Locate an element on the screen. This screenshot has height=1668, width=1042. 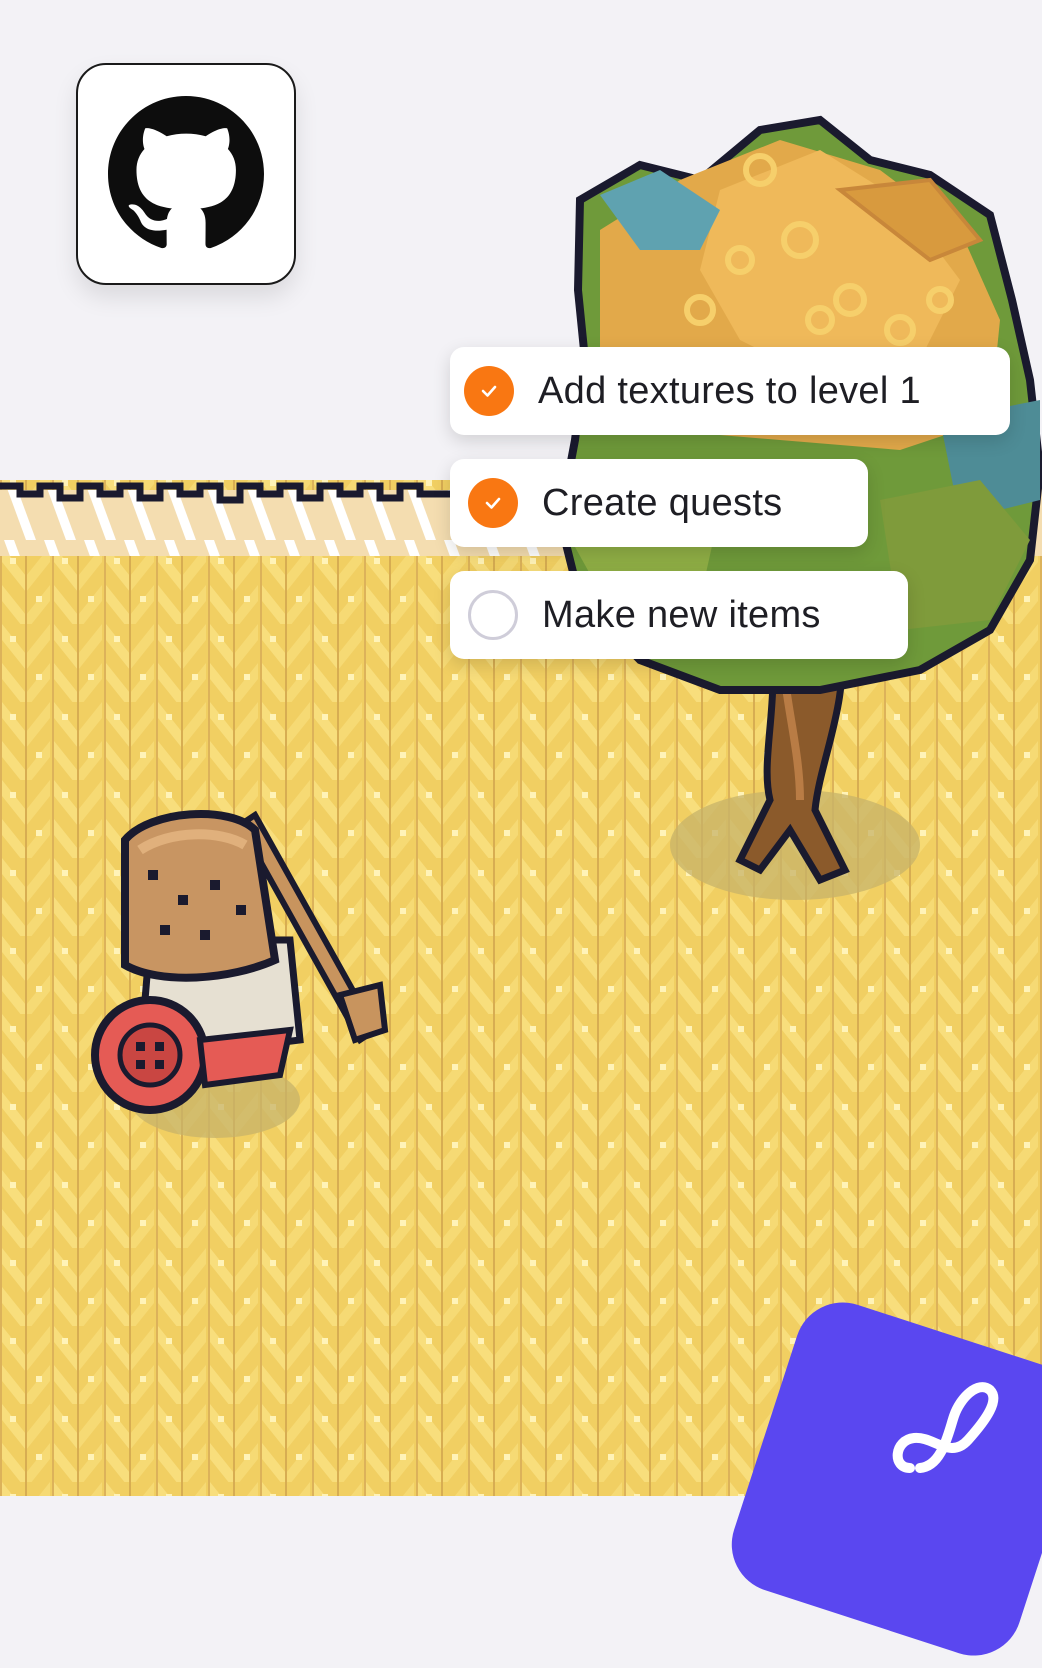
task-checkbox-unchecked is located at coordinates (493, 615).